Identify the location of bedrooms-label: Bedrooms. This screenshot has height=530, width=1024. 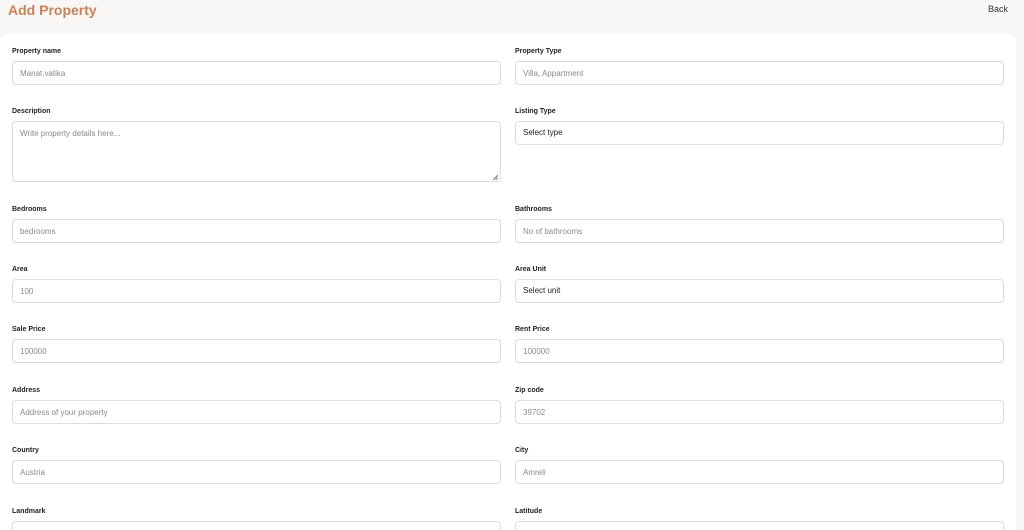
(29, 209).